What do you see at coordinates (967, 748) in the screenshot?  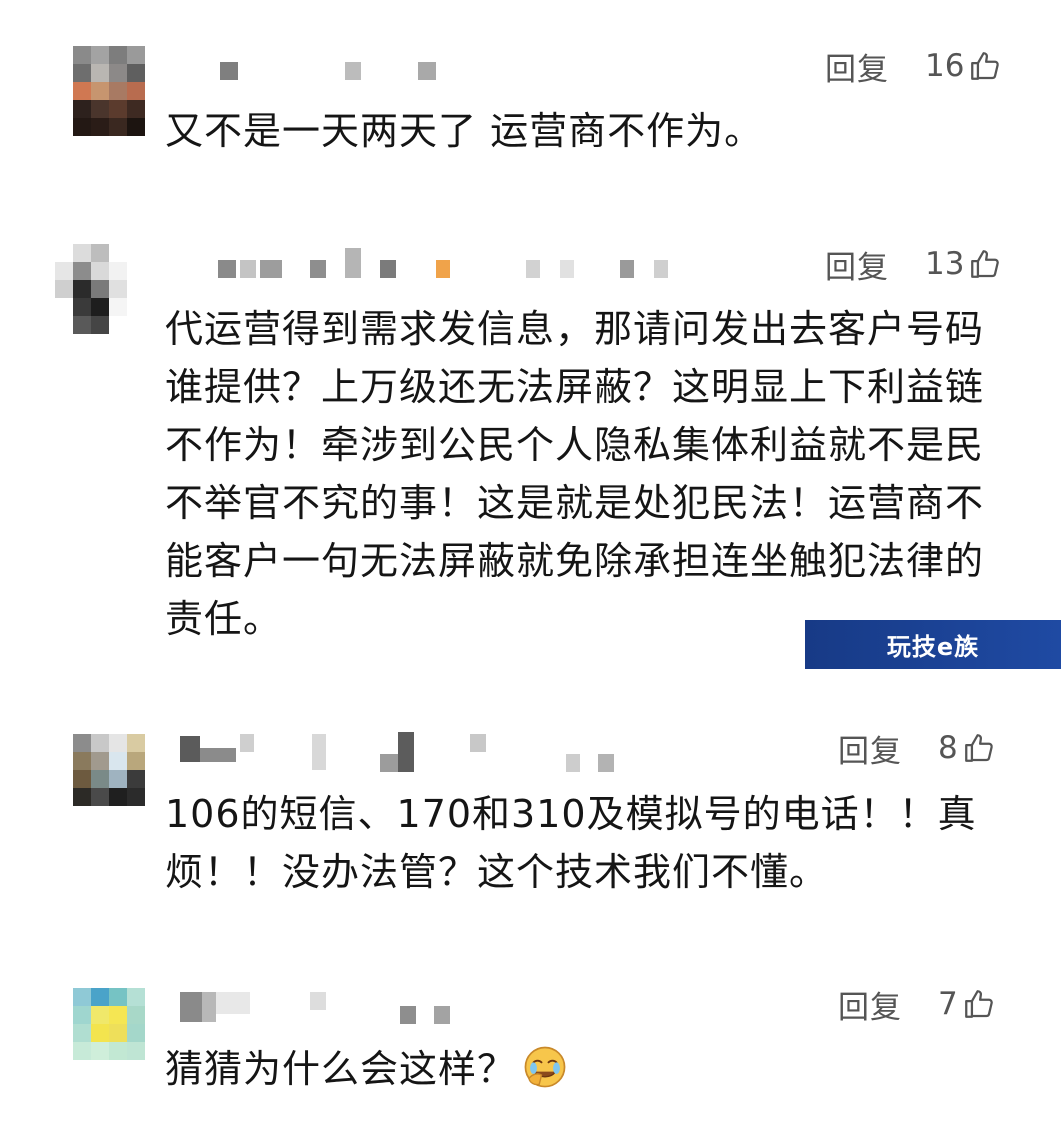 I see `like-button: 8` at bounding box center [967, 748].